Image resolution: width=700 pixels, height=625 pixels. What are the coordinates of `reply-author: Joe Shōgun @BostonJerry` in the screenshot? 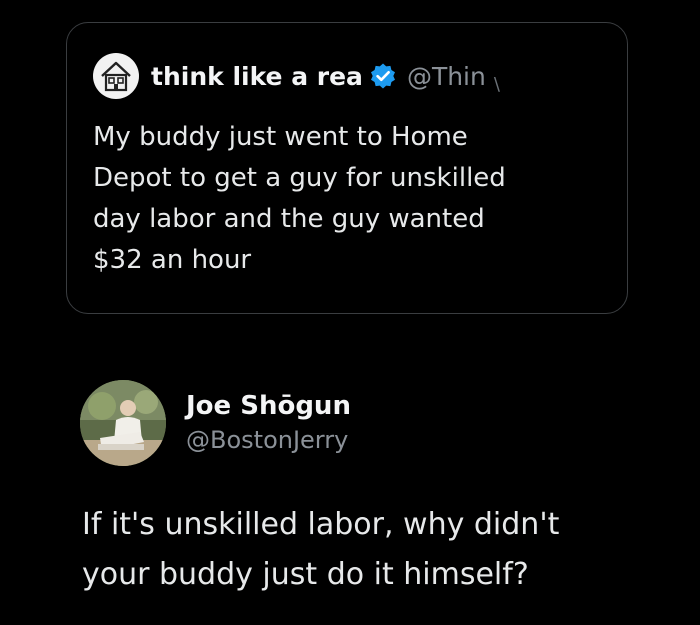 It's located at (215, 423).